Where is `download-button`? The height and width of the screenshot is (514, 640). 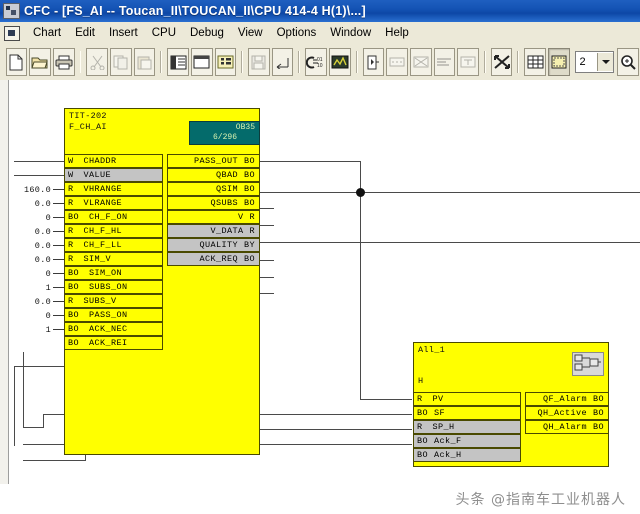 download-button is located at coordinates (282, 62).